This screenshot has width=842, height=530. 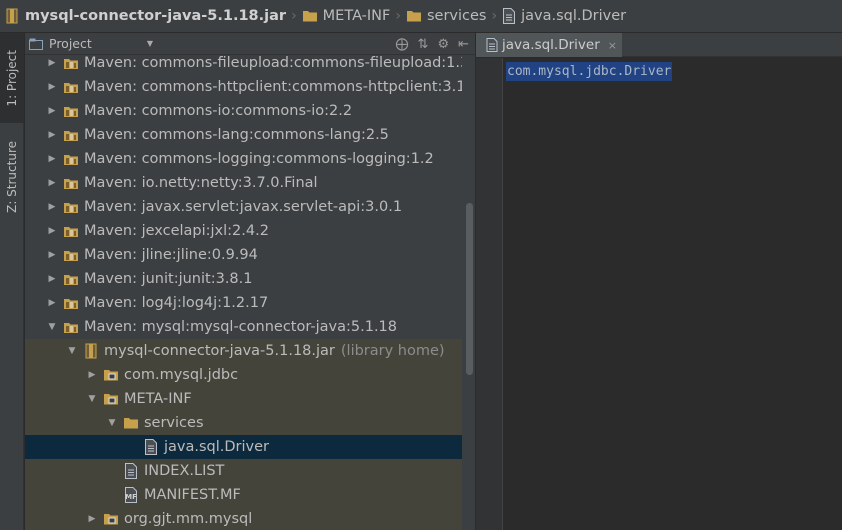 I want to click on tree-node: INDEX.LIST, so click(x=243, y=471).